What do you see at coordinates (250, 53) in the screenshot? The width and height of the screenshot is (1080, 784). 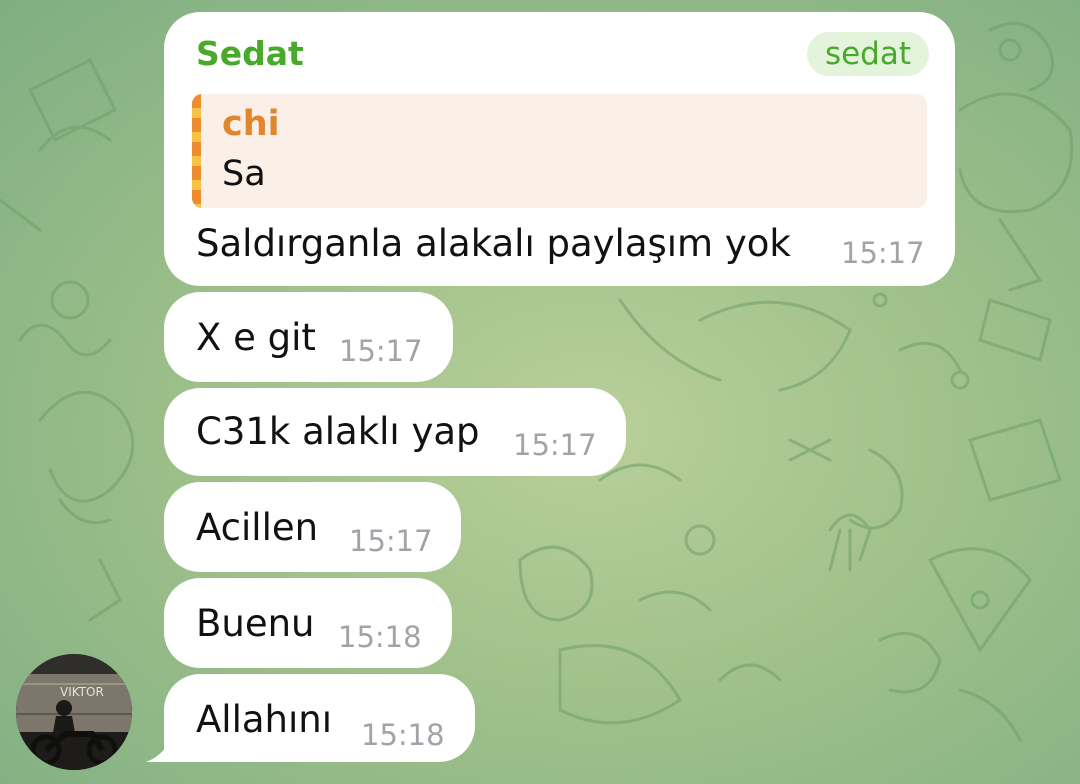 I see `sender-name: Sedat` at bounding box center [250, 53].